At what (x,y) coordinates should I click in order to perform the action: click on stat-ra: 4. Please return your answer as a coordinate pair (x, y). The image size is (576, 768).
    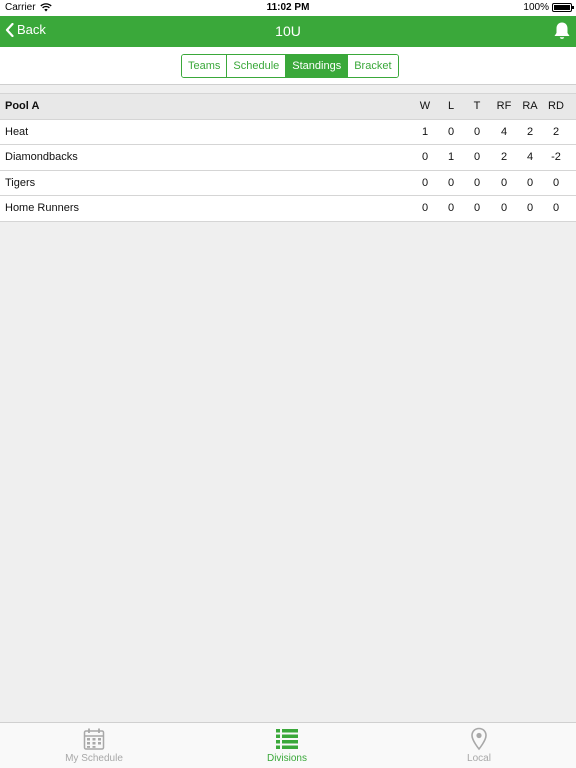
    Looking at the image, I should click on (530, 157).